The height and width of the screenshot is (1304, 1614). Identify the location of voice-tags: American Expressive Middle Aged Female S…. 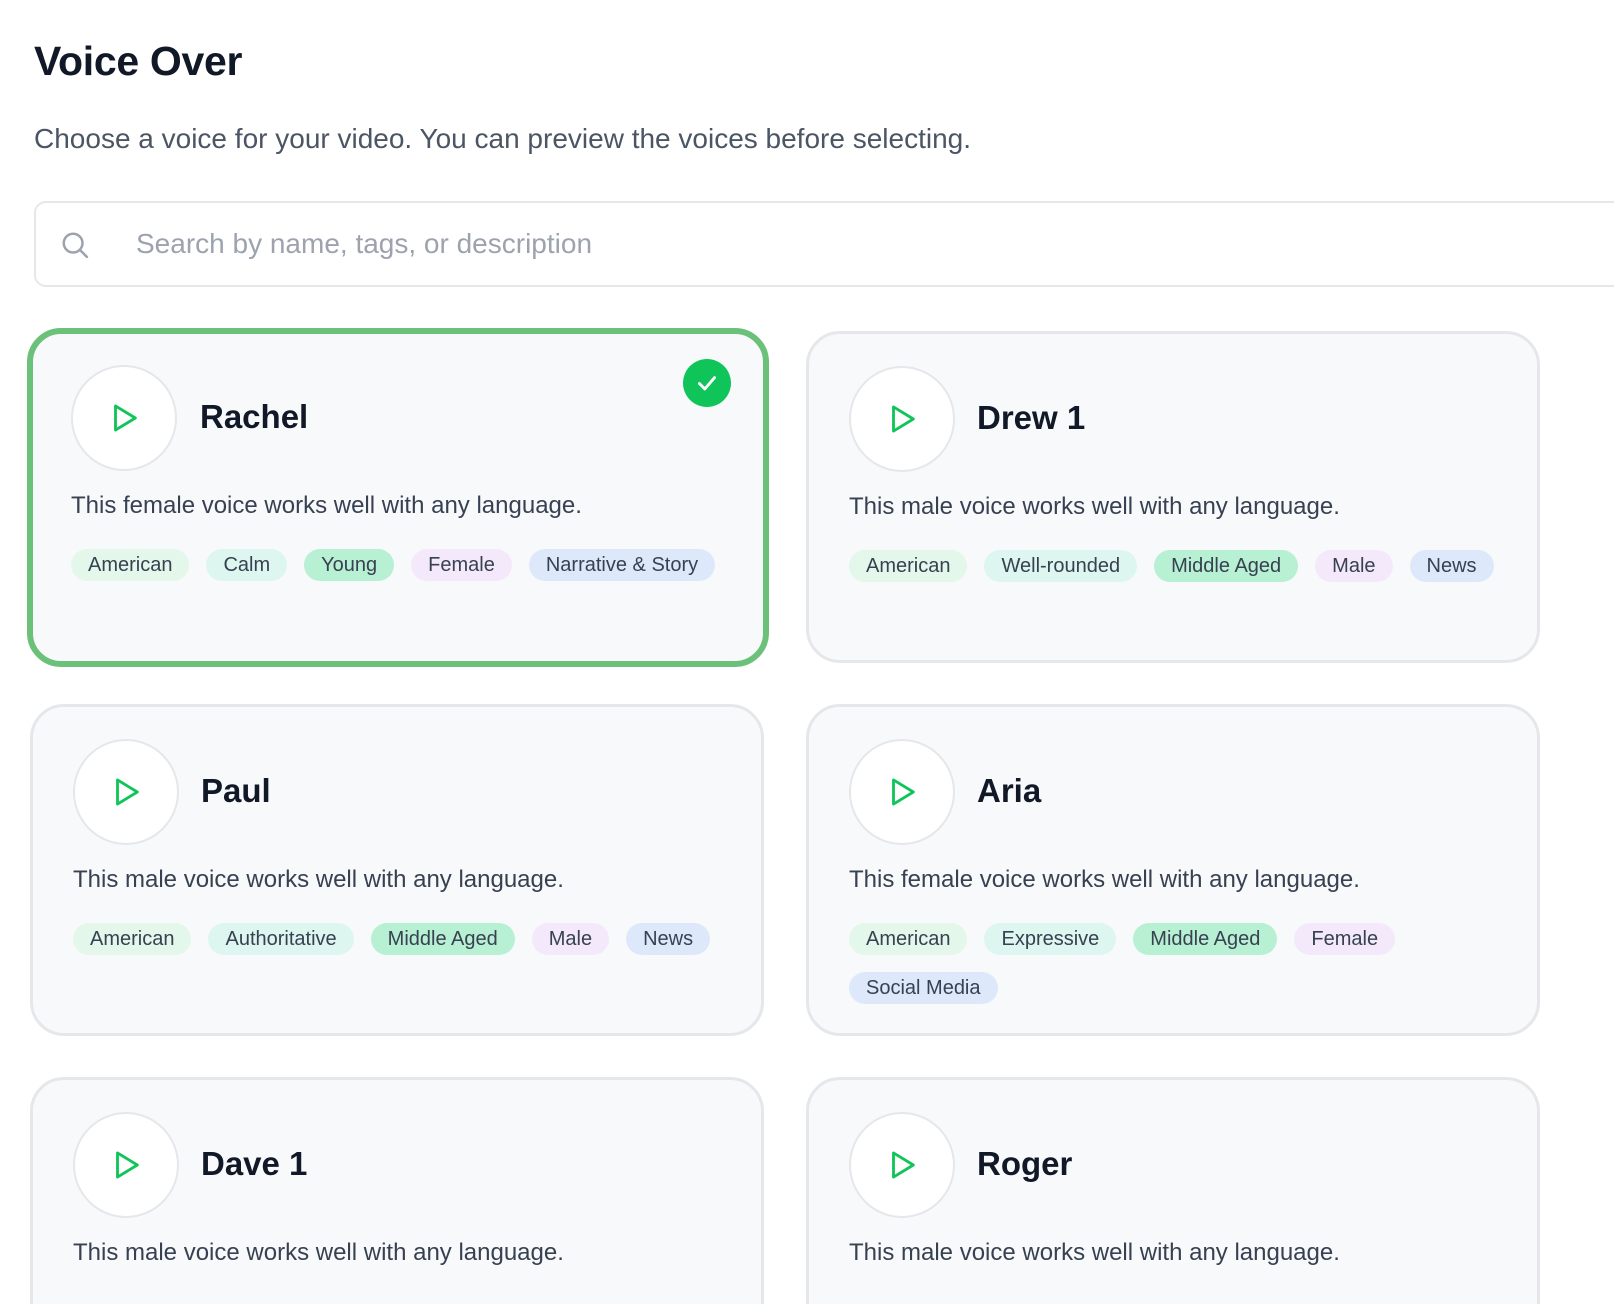
(1179, 963).